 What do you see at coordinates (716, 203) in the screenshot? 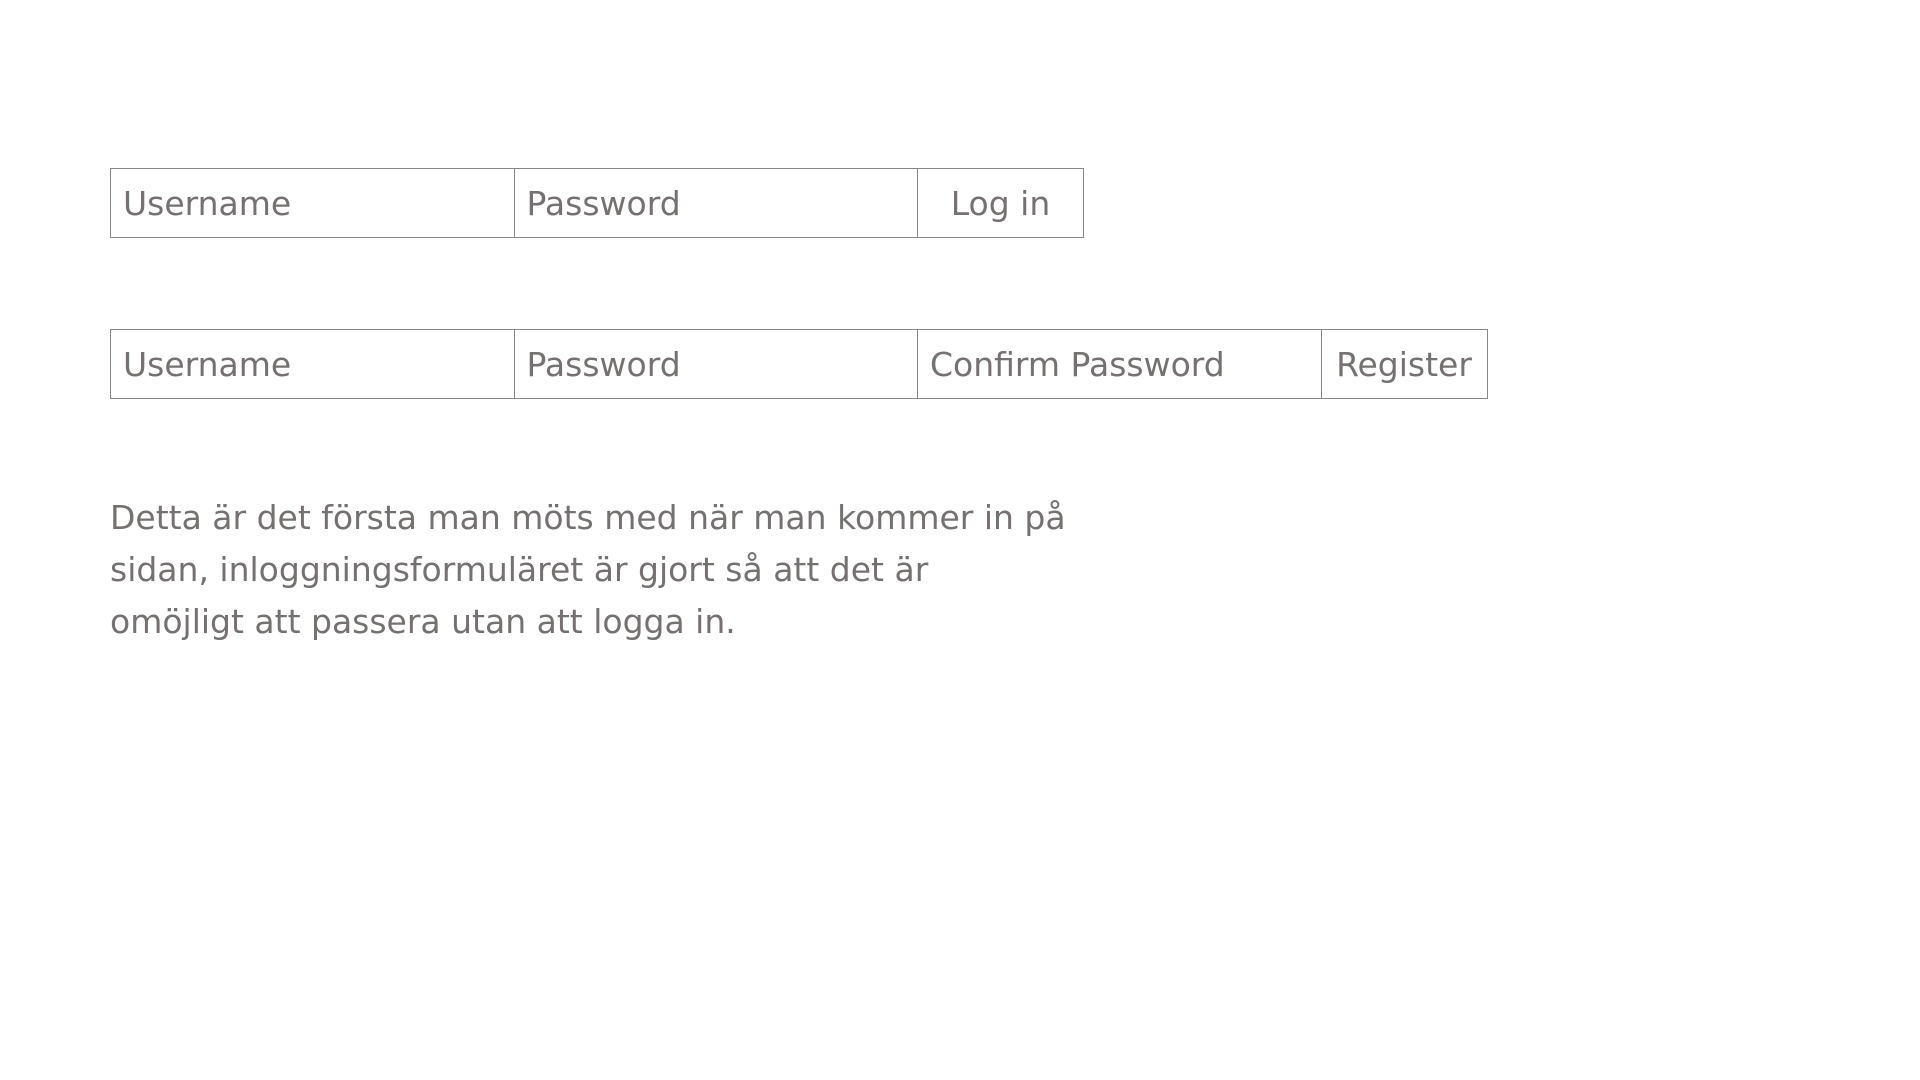
I see `login-password-input` at bounding box center [716, 203].